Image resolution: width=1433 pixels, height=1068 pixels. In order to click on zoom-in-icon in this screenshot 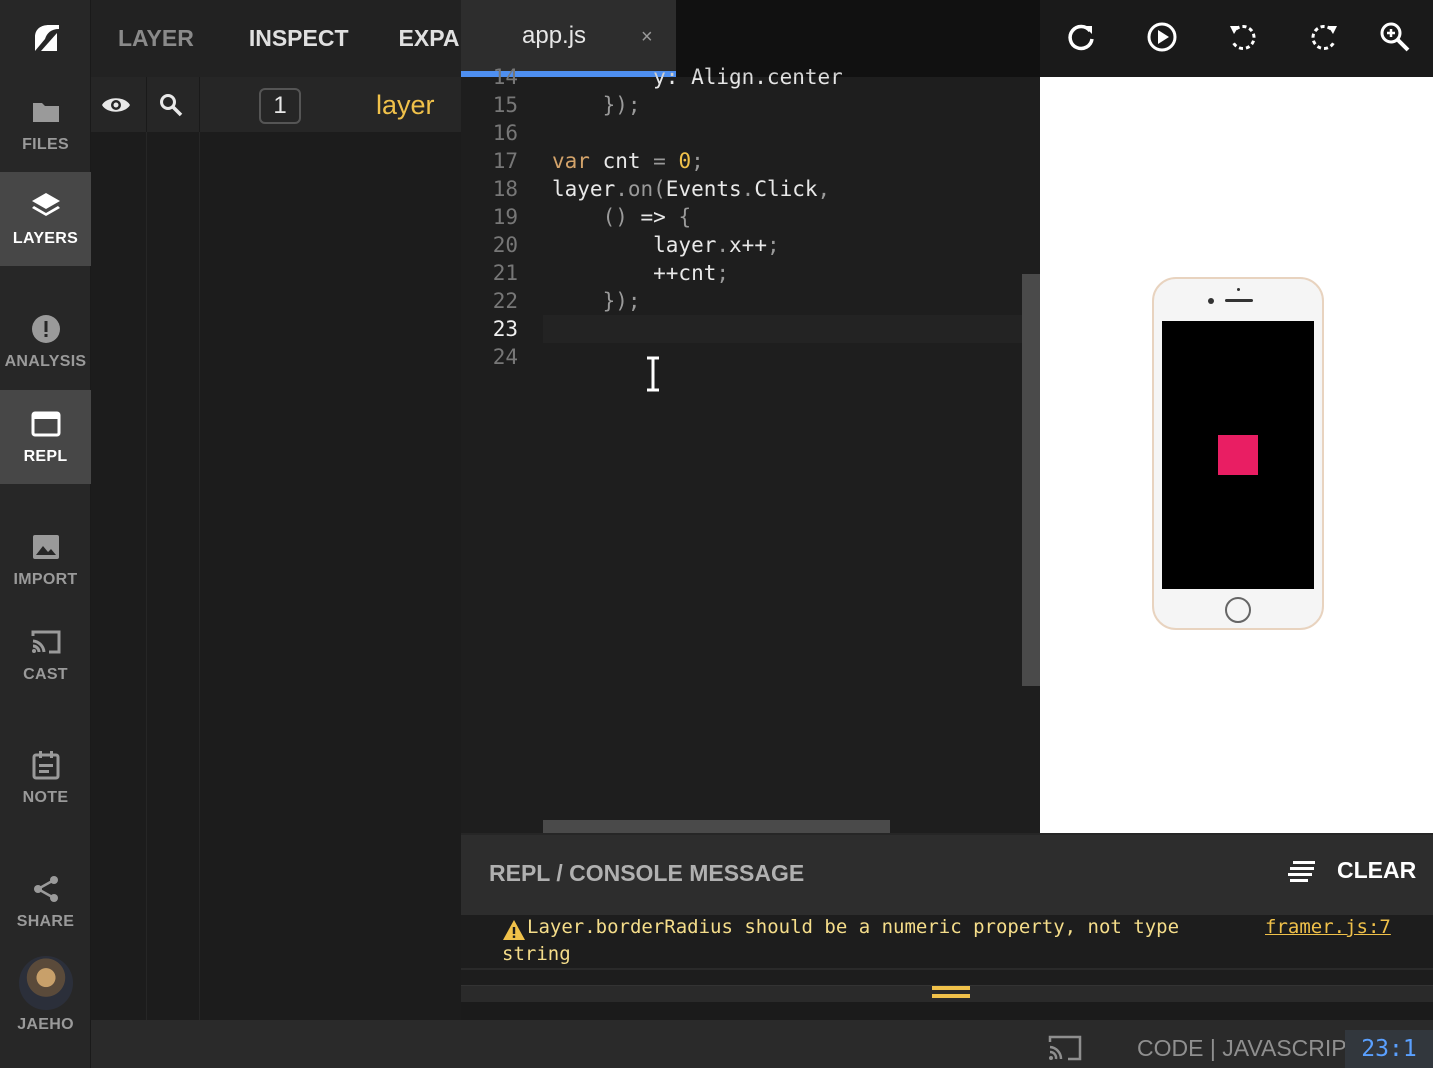, I will do `click(1395, 37)`.